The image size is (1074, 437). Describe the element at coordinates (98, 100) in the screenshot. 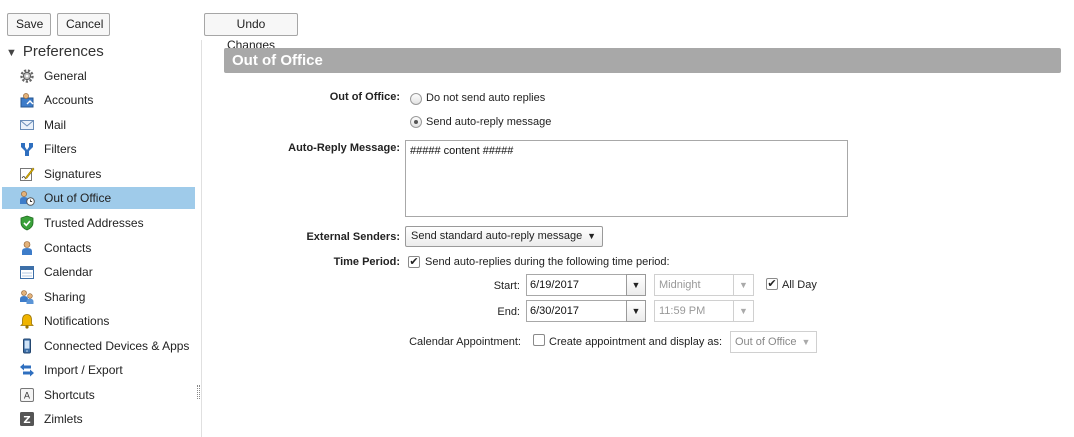

I see `sidebar-item-accounts: Accounts` at that location.